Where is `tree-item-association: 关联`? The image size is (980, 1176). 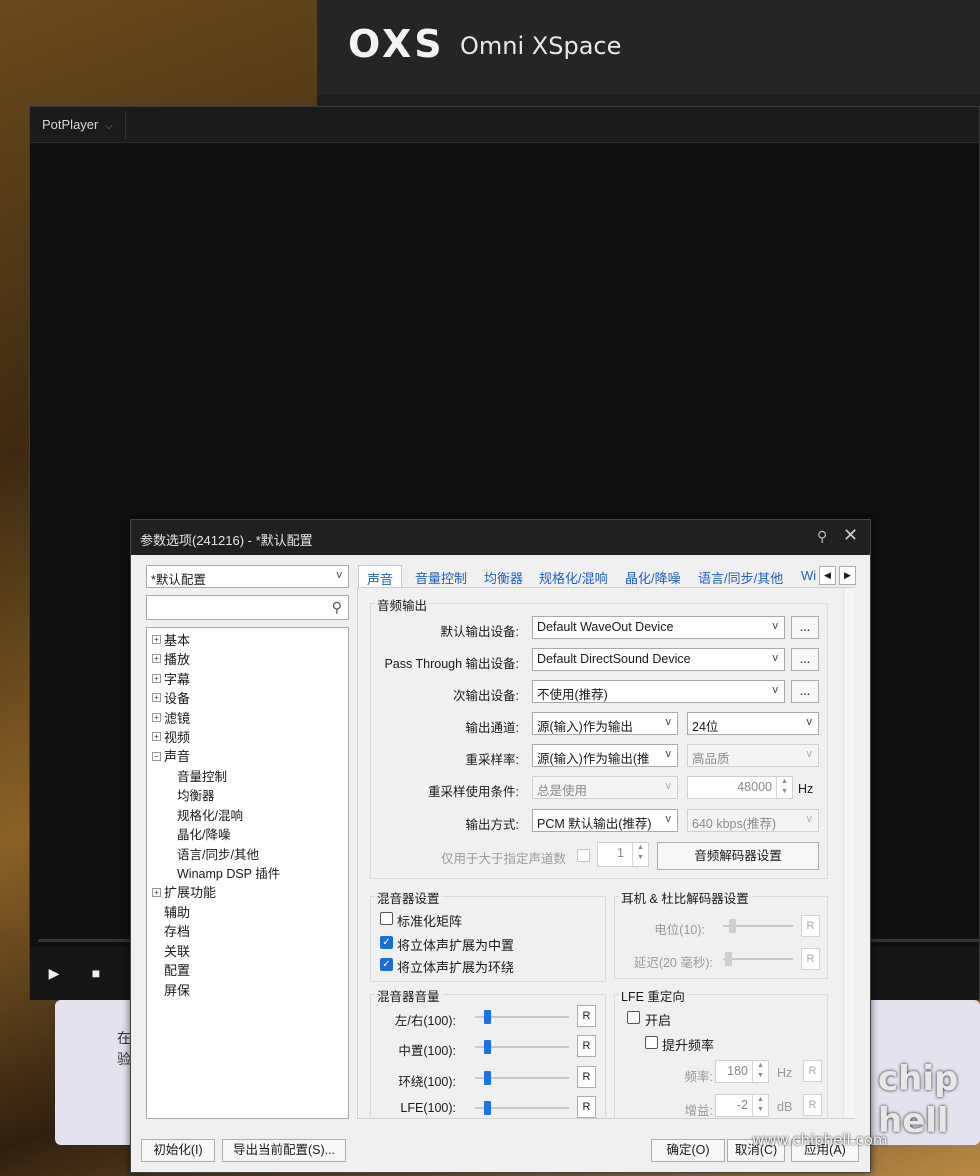
tree-item-association: 关联 is located at coordinates (177, 950).